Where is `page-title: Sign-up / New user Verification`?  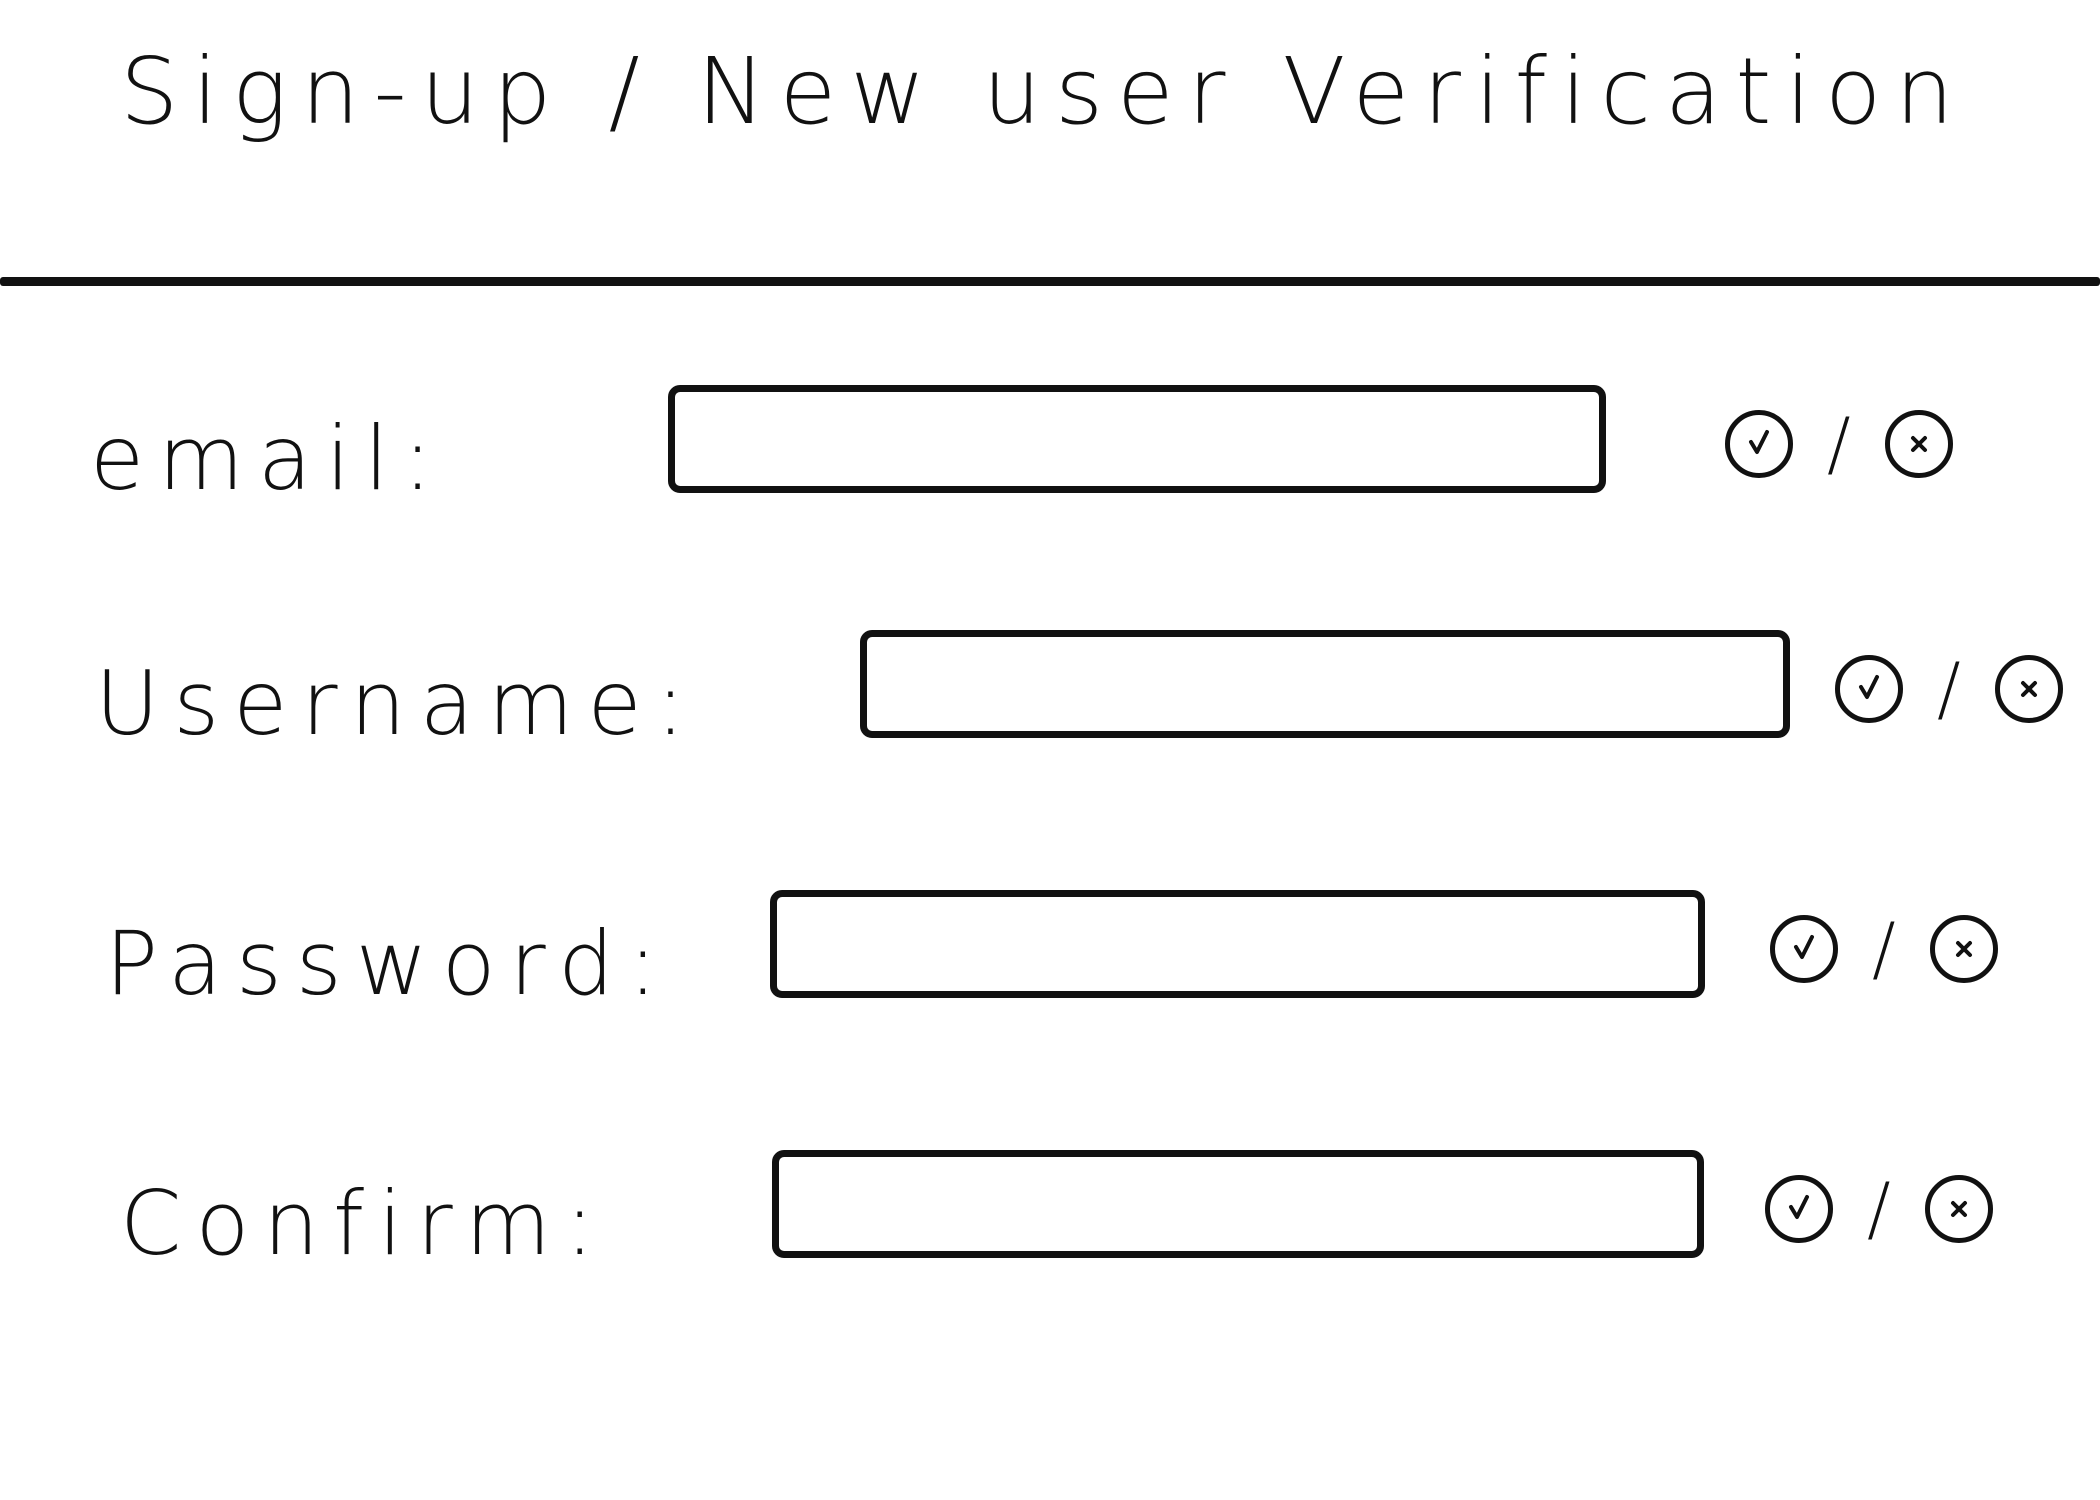 page-title: Sign-up / New user Verification is located at coordinates (1044, 91).